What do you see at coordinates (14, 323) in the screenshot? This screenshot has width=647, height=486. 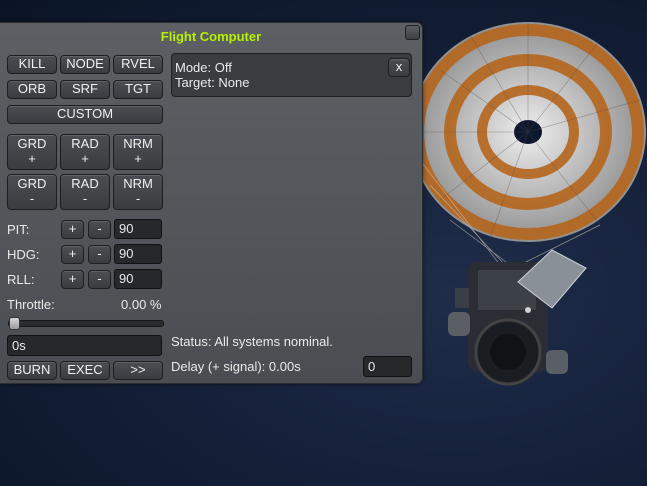 I see `throttle-slider-thumb` at bounding box center [14, 323].